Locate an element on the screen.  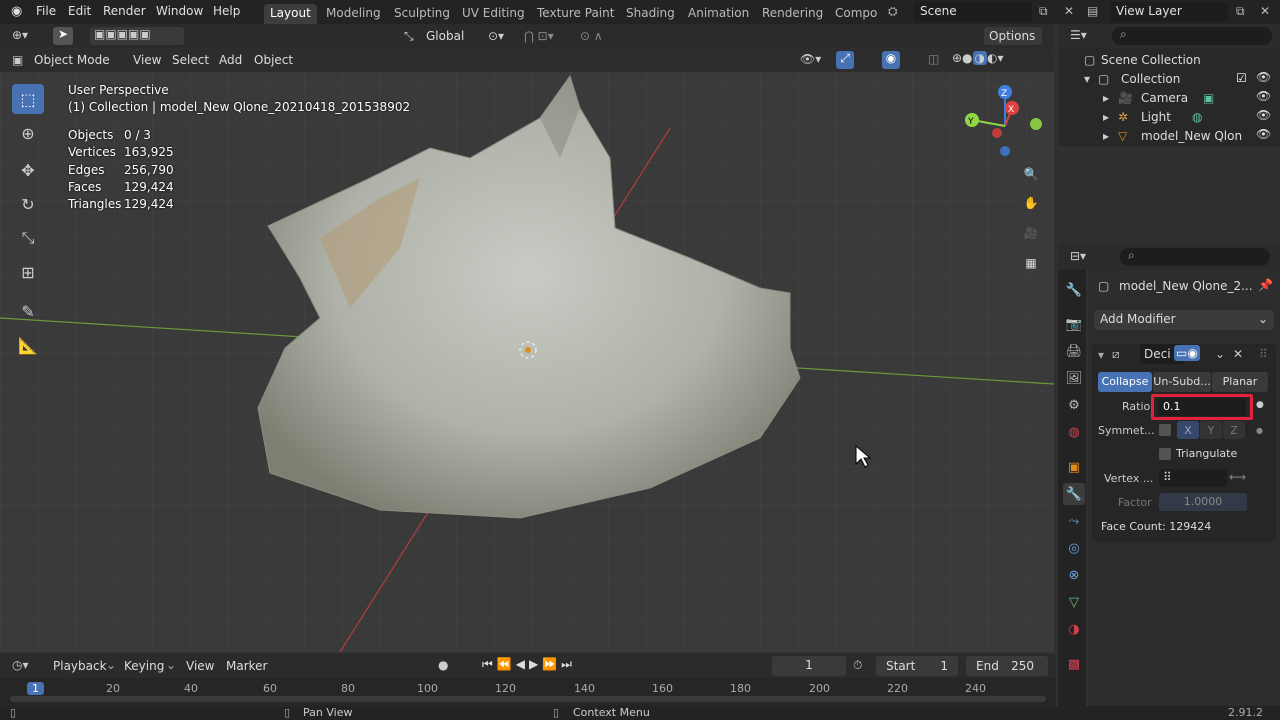
constraints-tab-icon: ⊗ is located at coordinates (1074, 575).